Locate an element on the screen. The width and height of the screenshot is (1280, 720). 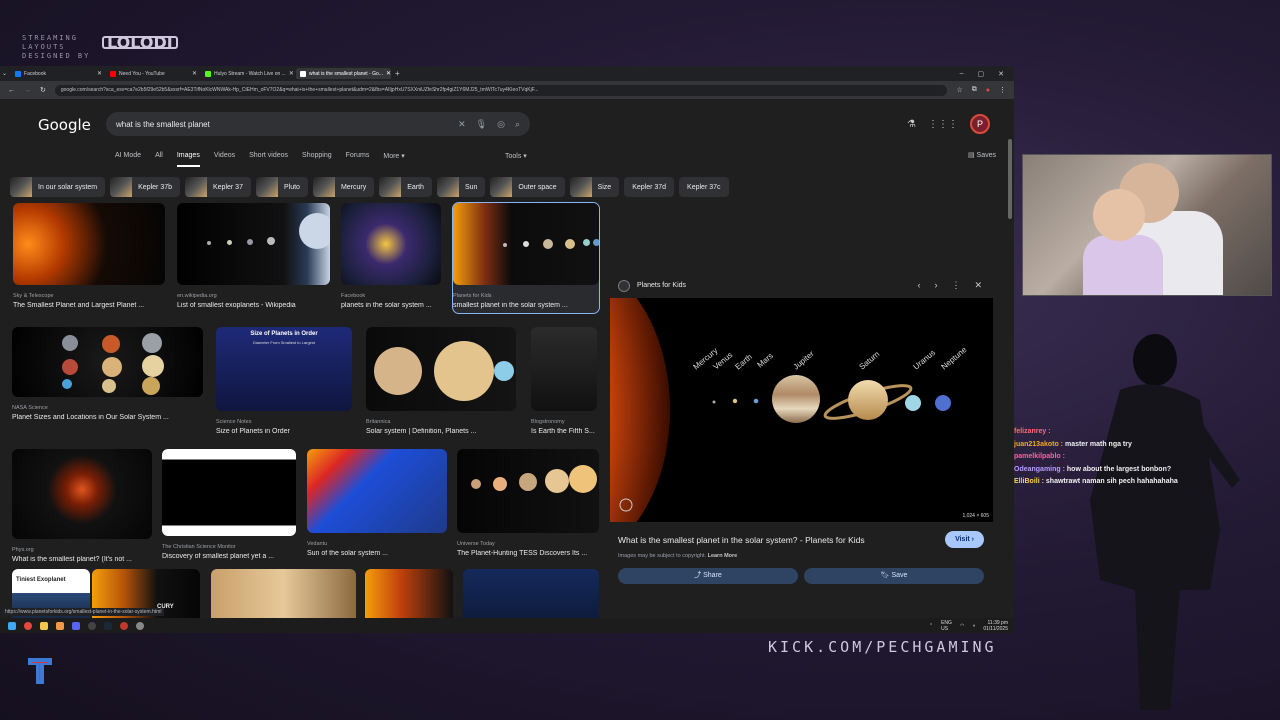
mic-icon: 🎙︎ is located at coordinates (481, 124).